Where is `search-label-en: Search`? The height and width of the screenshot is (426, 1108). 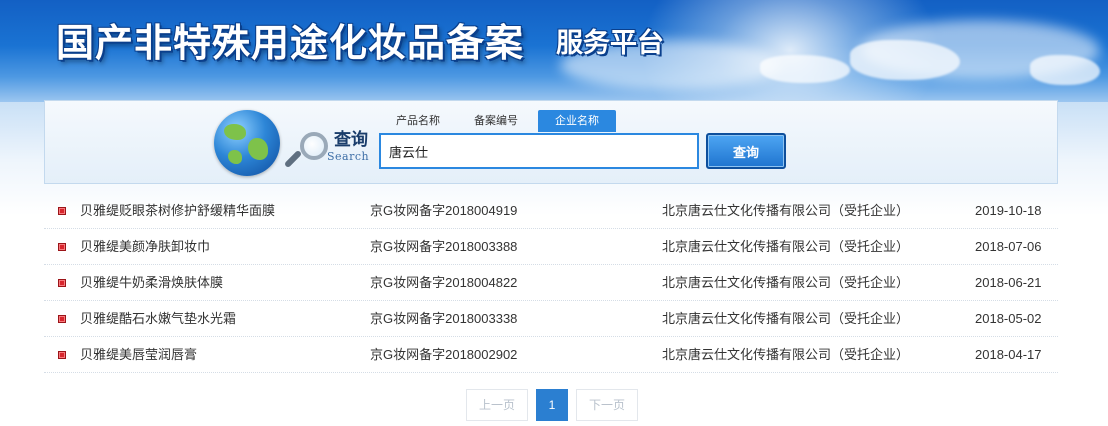
search-label-en: Search is located at coordinates (348, 156).